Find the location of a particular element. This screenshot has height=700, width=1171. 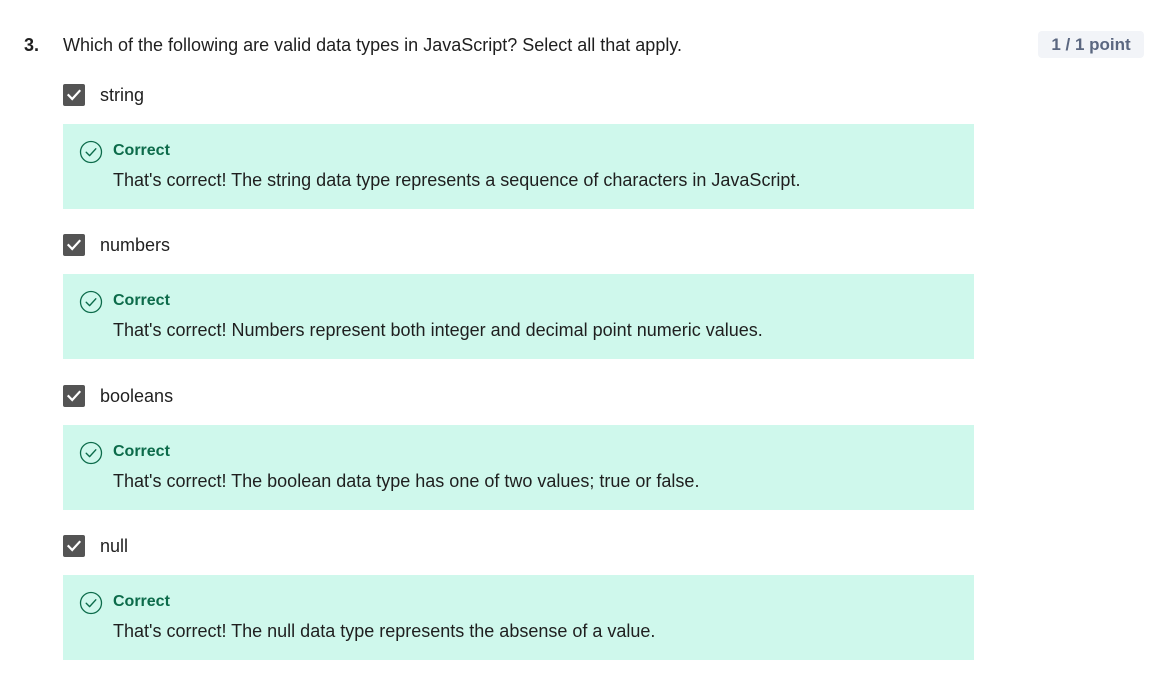

points-badge: 1 / 1 point is located at coordinates (1091, 44).